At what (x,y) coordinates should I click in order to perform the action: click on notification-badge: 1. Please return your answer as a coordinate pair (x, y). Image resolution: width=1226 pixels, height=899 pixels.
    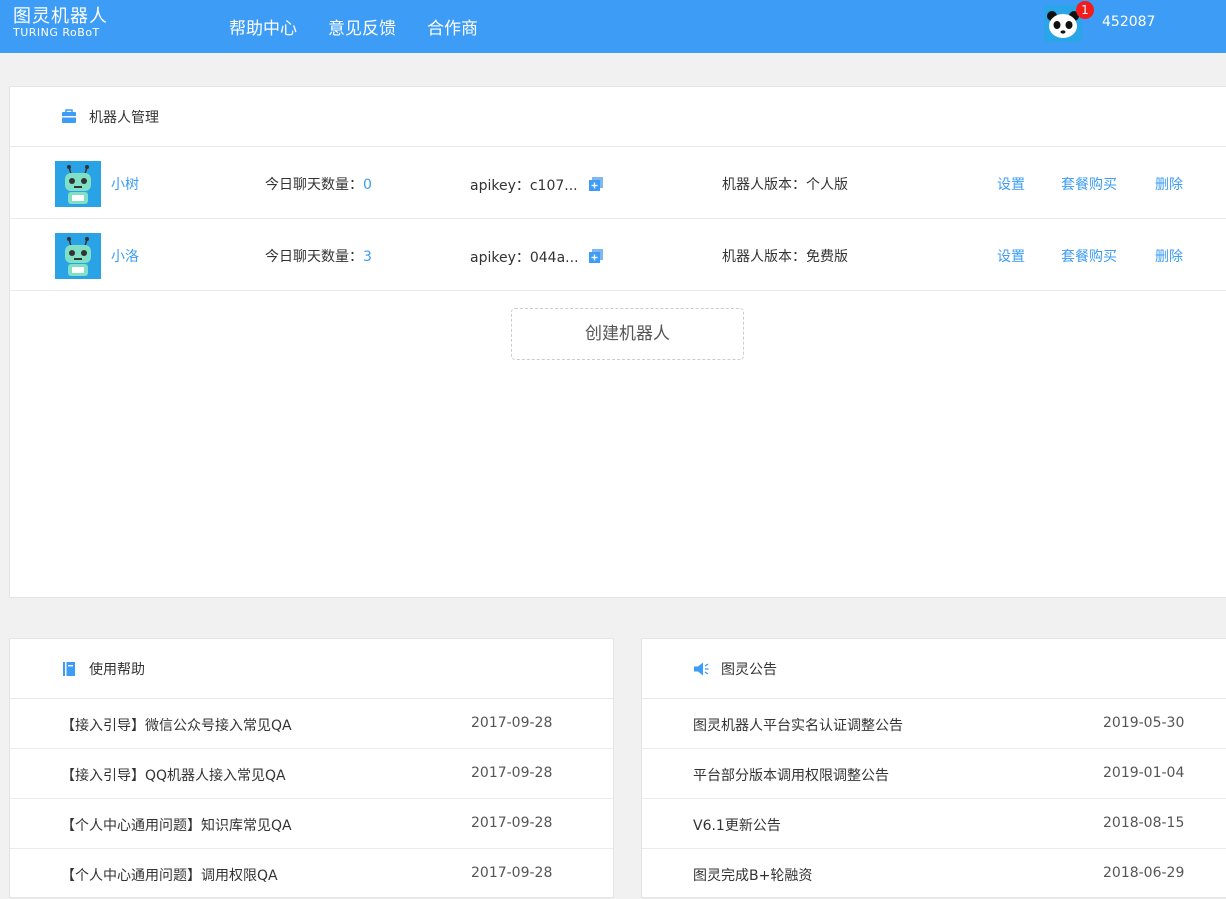
    Looking at the image, I should click on (1085, 10).